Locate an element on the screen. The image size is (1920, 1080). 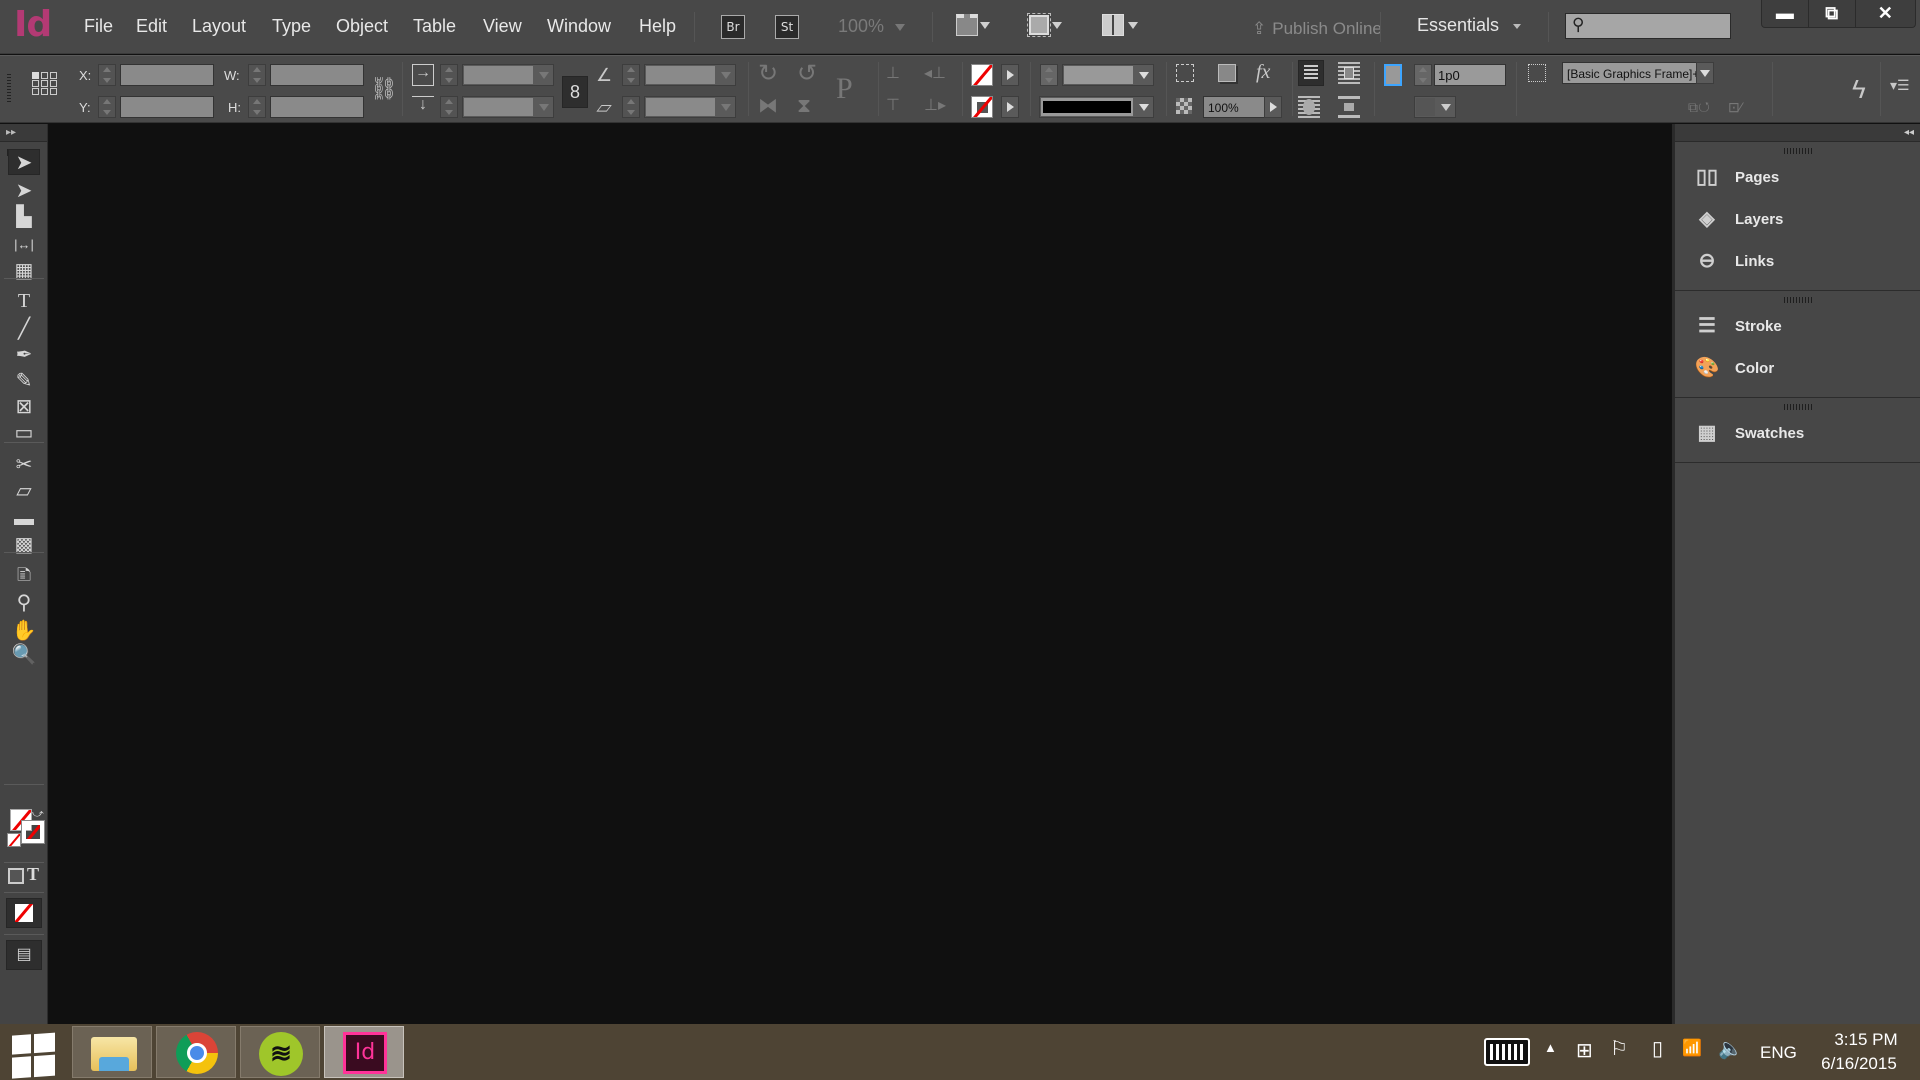
clear-non-defined-attributes-icon: ⊡⁄ is located at coordinates (1735, 107).